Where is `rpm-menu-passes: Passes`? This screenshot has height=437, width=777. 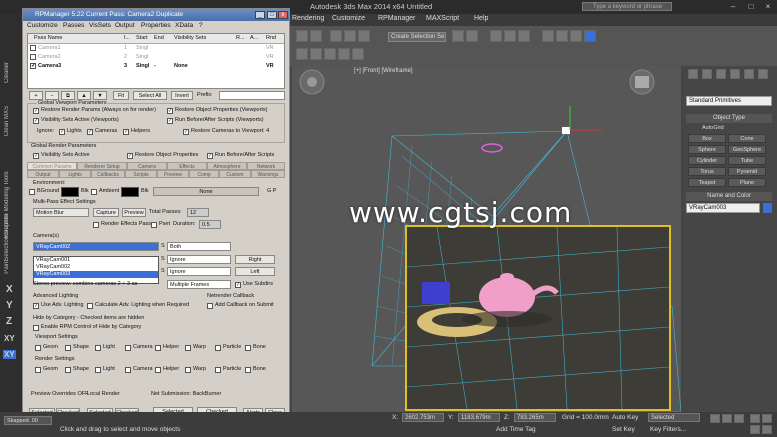 rpm-menu-passes: Passes is located at coordinates (73, 25).